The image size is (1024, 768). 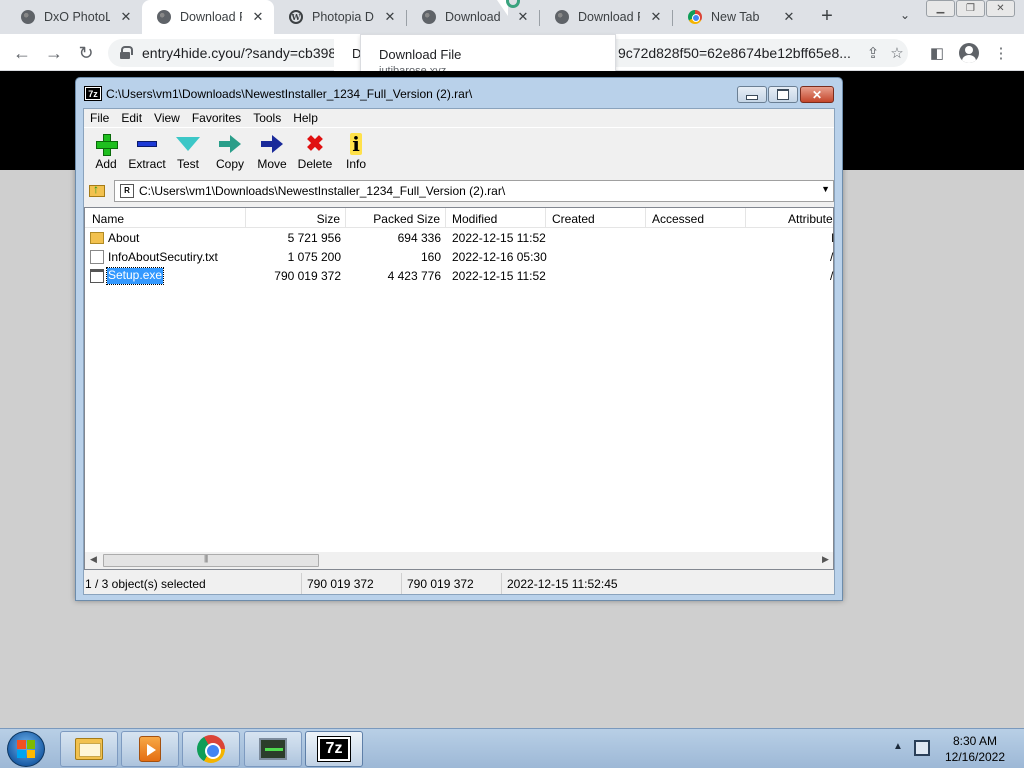 I want to click on menu-favorites: Favorites, so click(x=216, y=117).